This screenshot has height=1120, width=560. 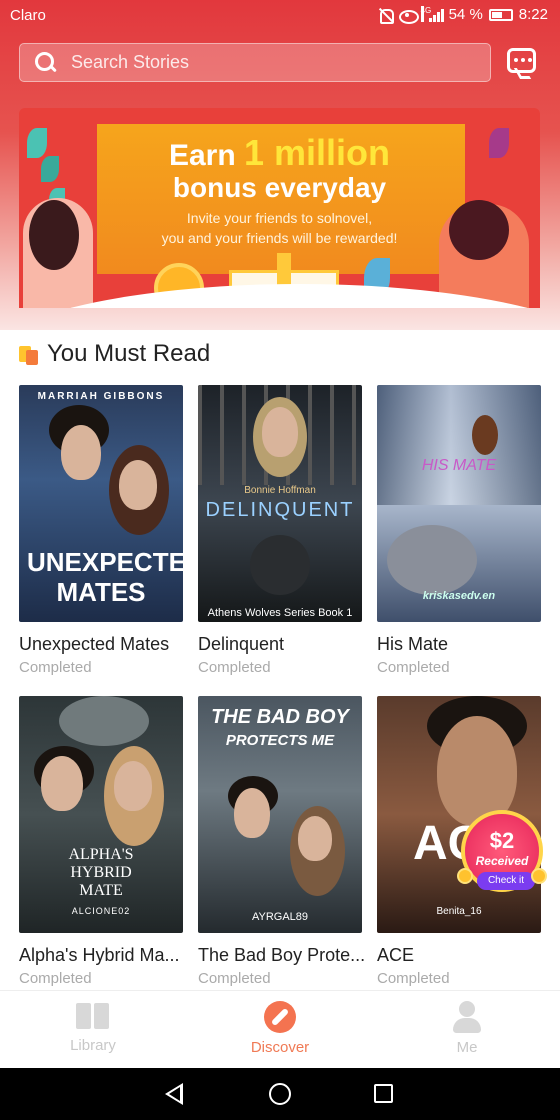 What do you see at coordinates (101, 814) in the screenshot?
I see `book-cover: ALPHA'S HYBRID MATE ALCIONE02` at bounding box center [101, 814].